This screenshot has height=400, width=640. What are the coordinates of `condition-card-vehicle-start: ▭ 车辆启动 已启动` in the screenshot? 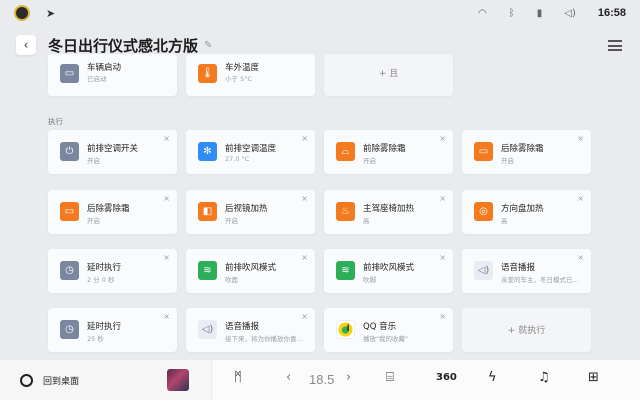 It's located at (112, 75).